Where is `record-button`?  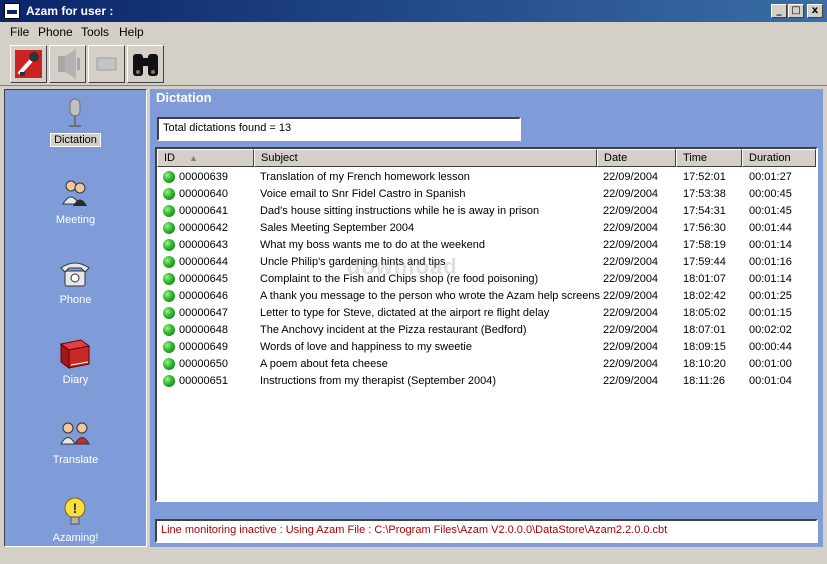
record-button is located at coordinates (28, 64).